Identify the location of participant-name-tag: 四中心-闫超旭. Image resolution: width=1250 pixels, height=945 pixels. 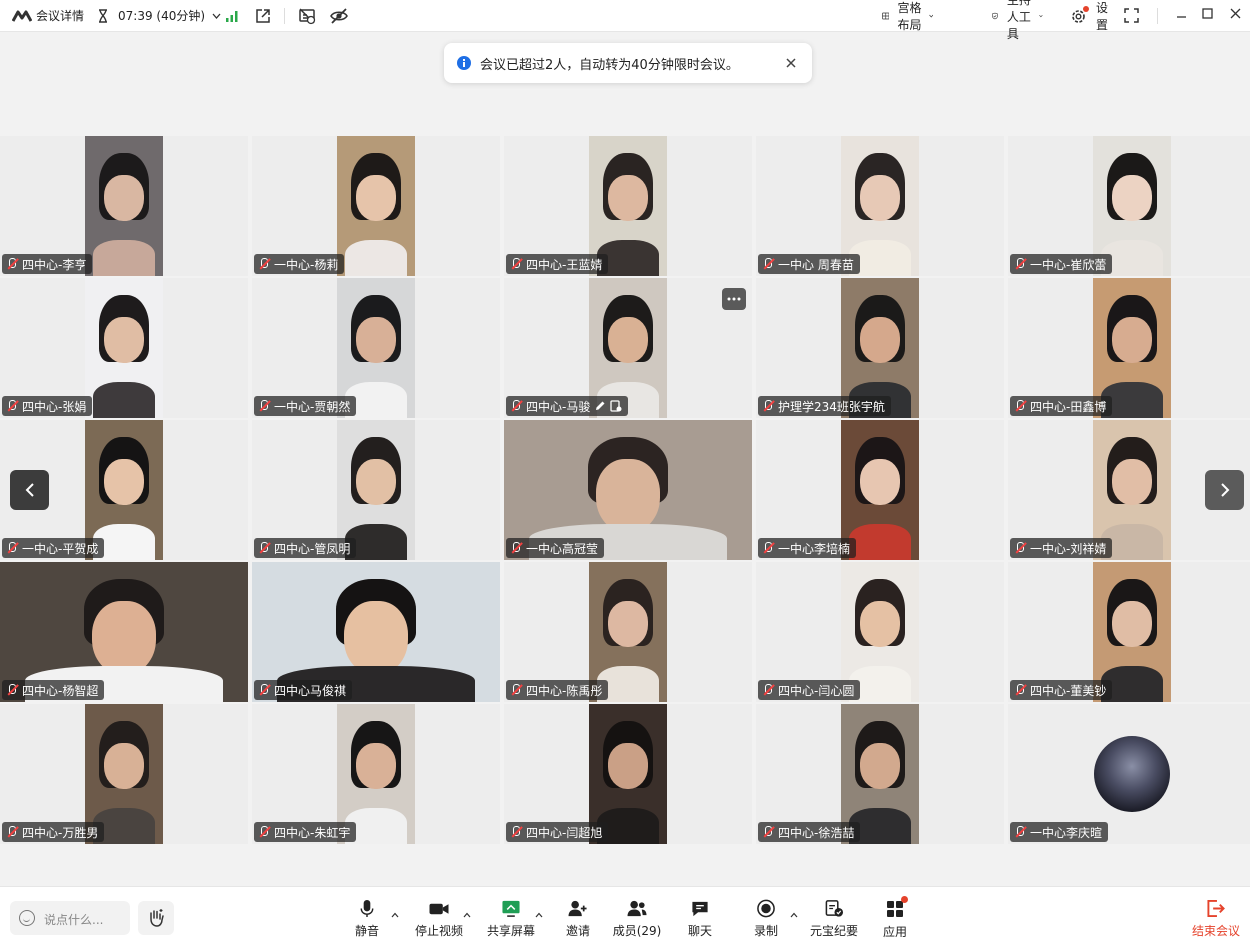
(557, 832).